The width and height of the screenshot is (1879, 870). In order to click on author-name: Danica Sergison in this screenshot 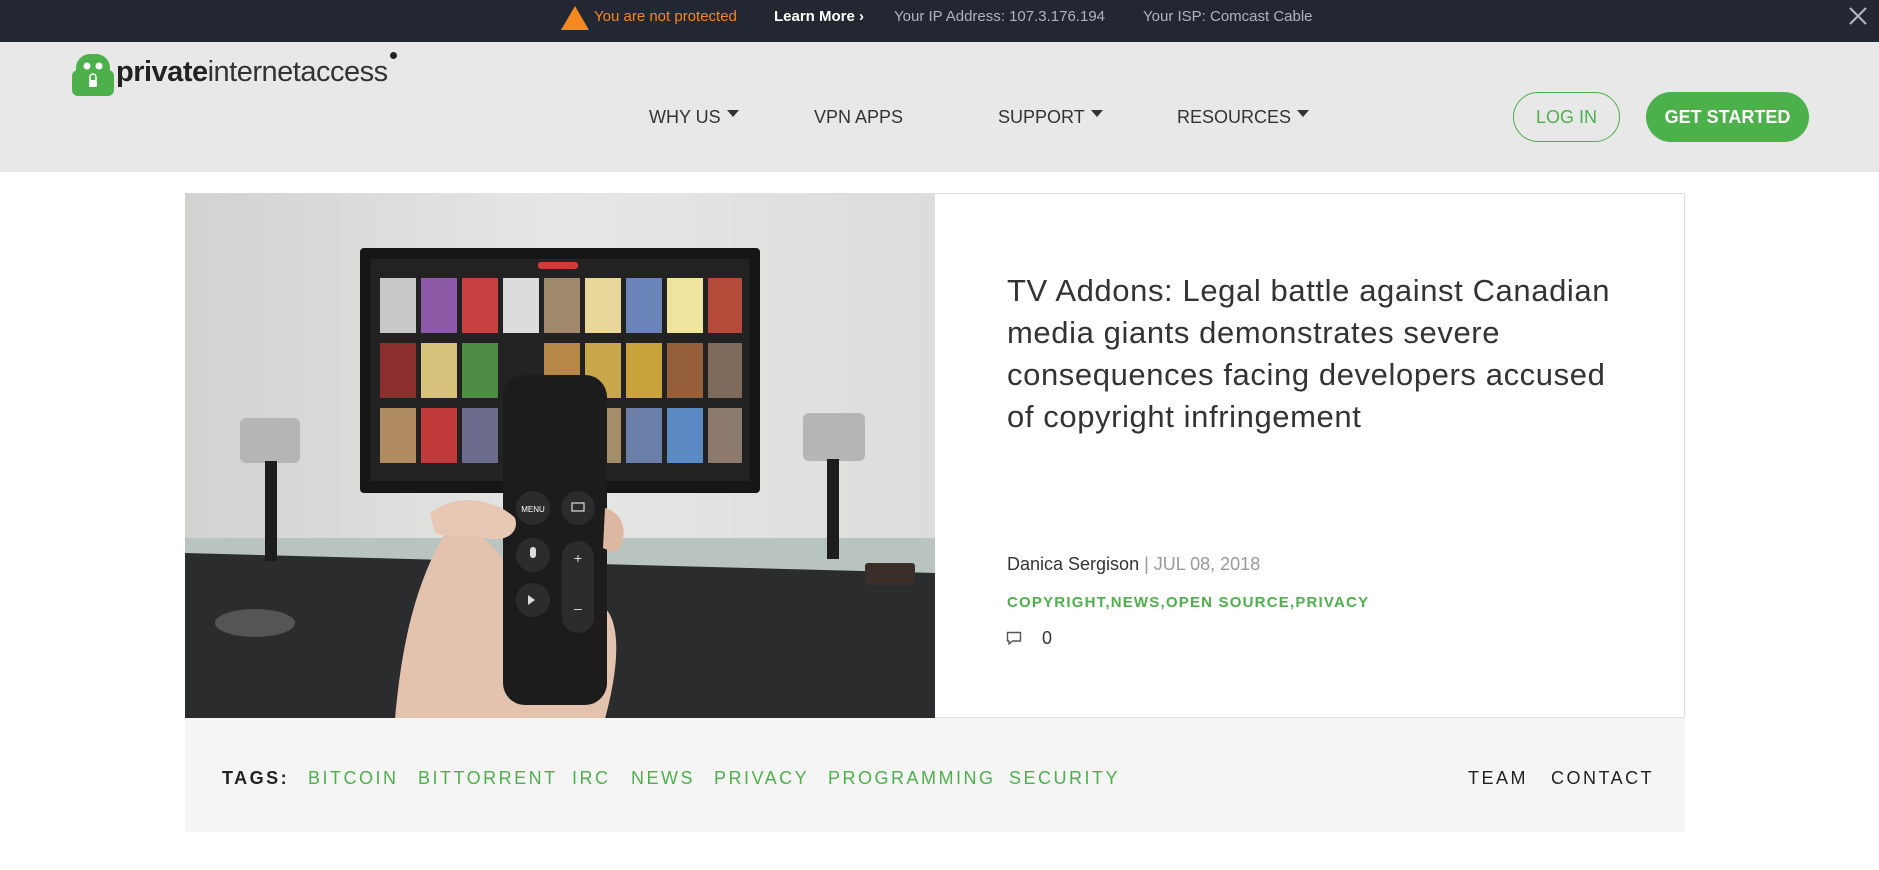, I will do `click(1073, 564)`.